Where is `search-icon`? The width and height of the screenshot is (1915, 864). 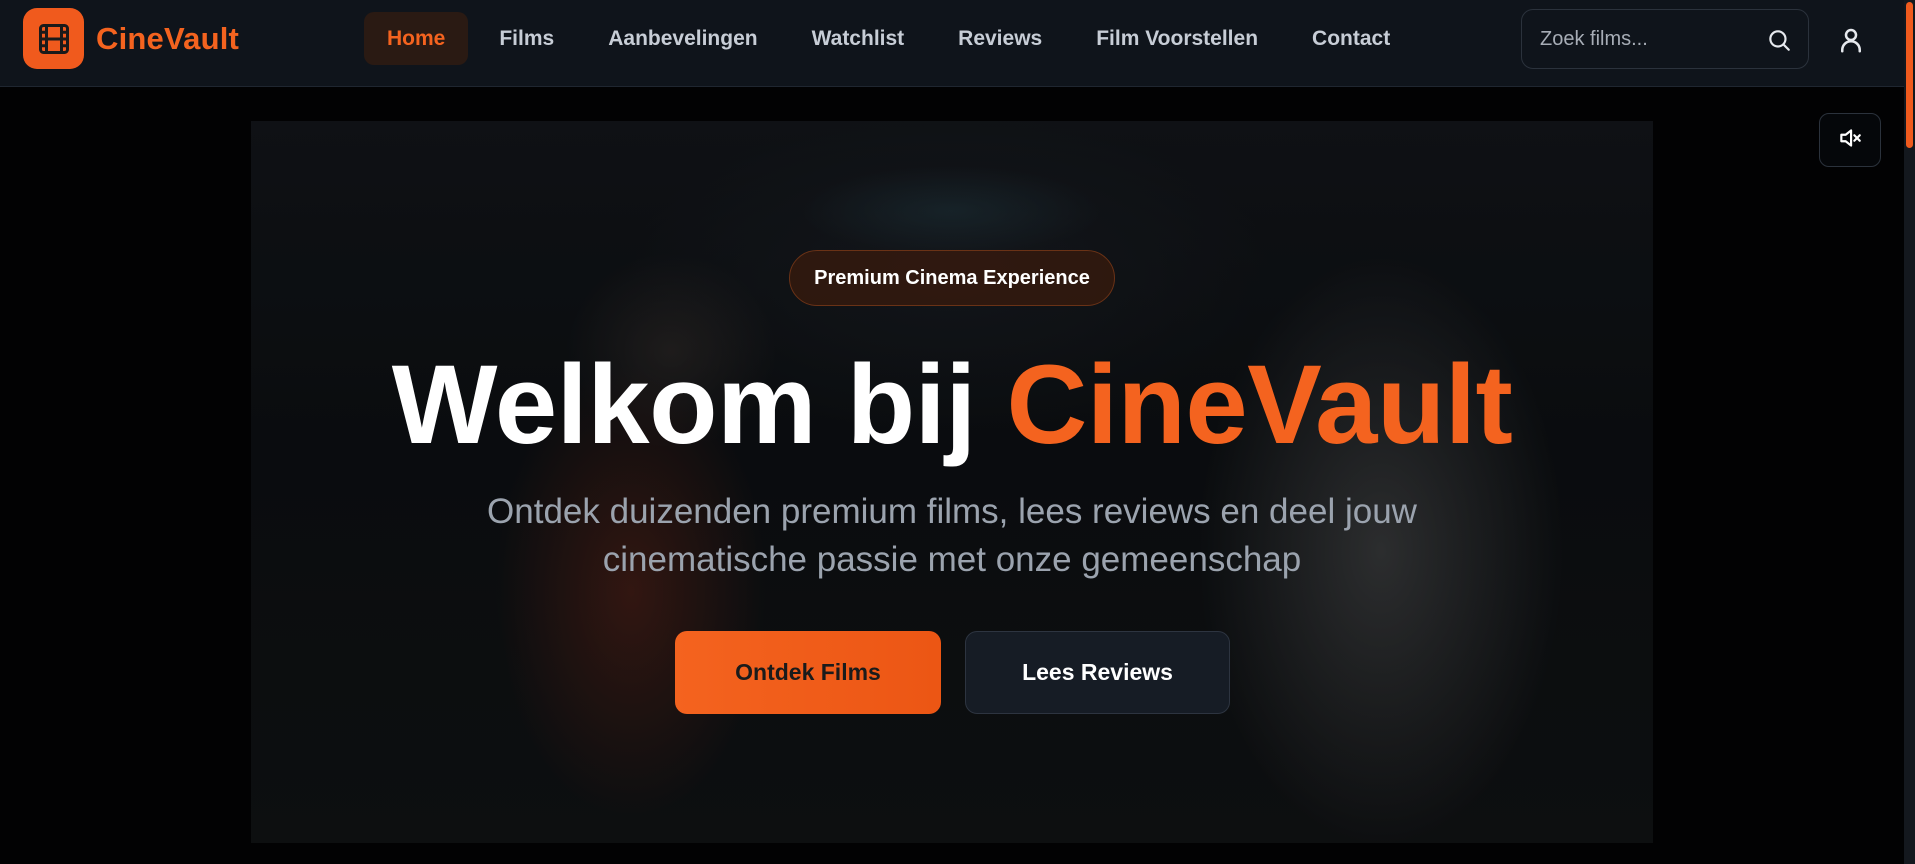
search-icon is located at coordinates (1779, 40).